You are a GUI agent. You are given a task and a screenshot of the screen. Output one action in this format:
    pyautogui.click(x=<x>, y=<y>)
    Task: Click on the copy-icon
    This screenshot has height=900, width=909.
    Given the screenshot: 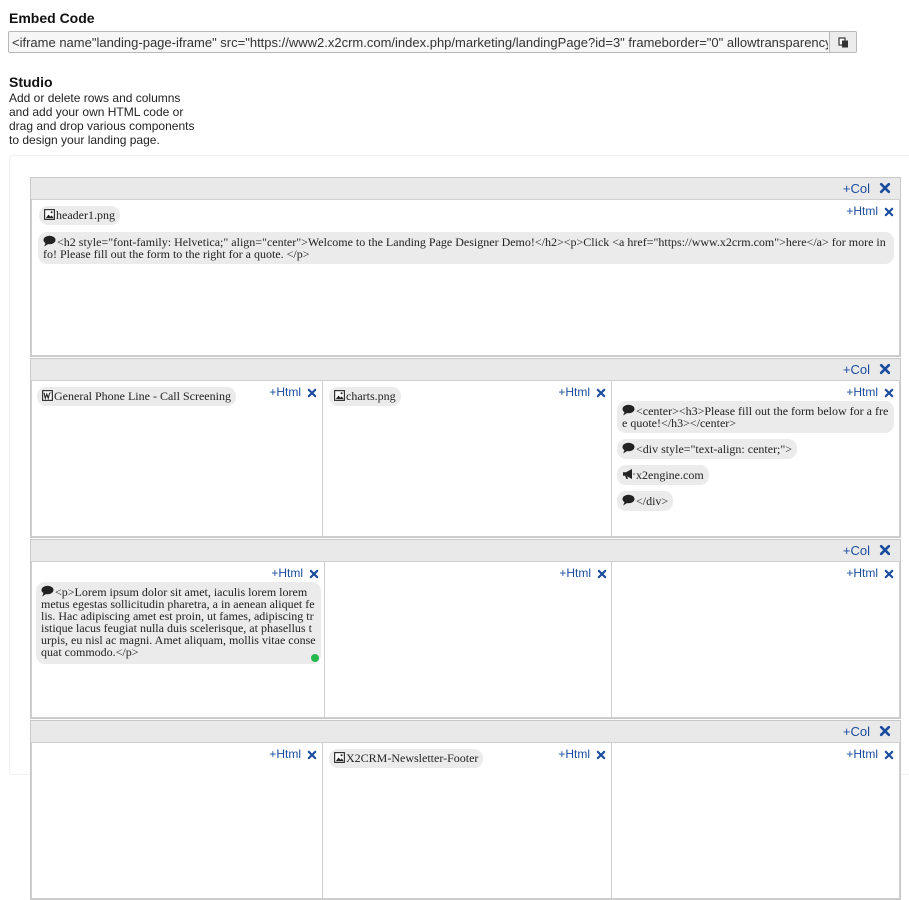 What is the action you would take?
    pyautogui.click(x=842, y=41)
    